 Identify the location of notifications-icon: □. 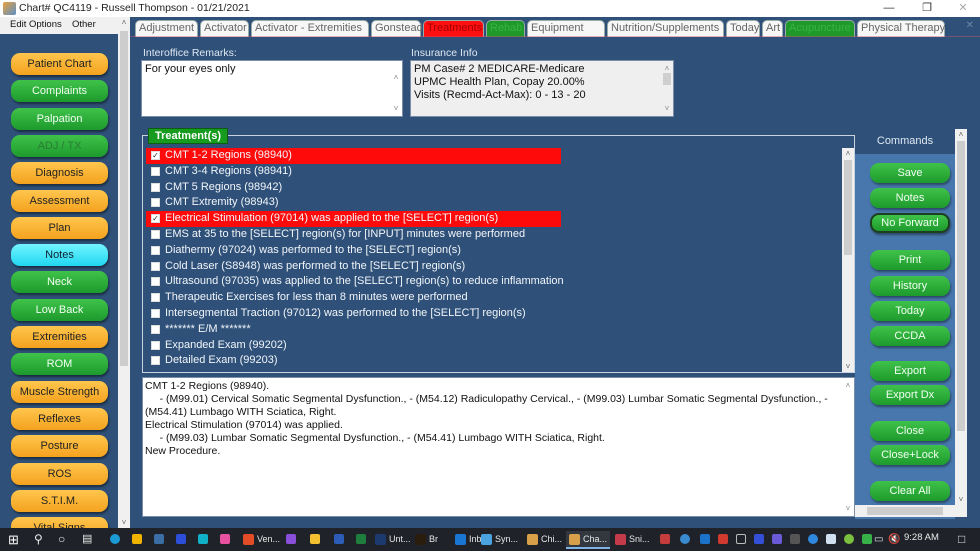
(961, 540).